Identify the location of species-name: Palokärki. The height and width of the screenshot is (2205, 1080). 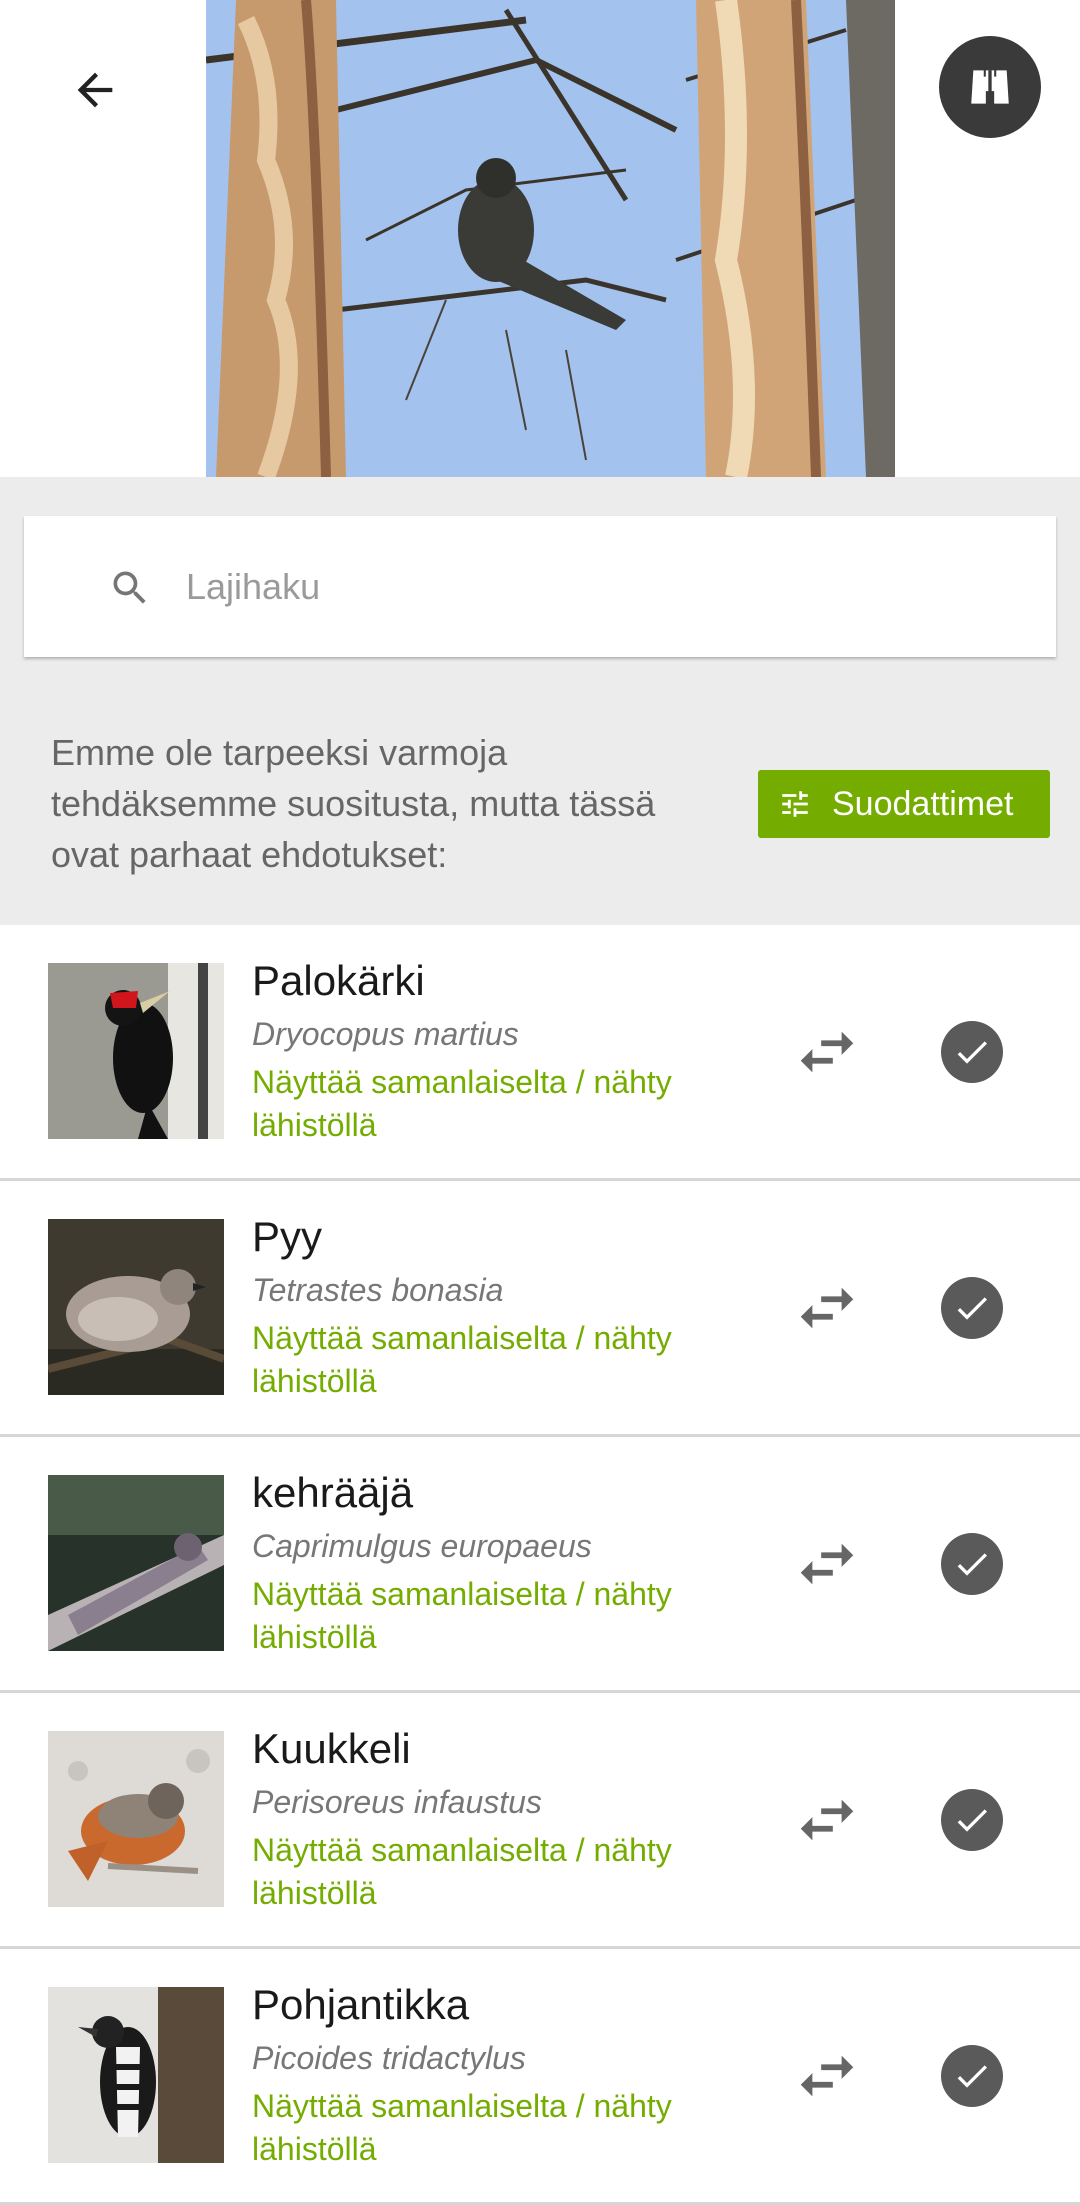
(338, 980).